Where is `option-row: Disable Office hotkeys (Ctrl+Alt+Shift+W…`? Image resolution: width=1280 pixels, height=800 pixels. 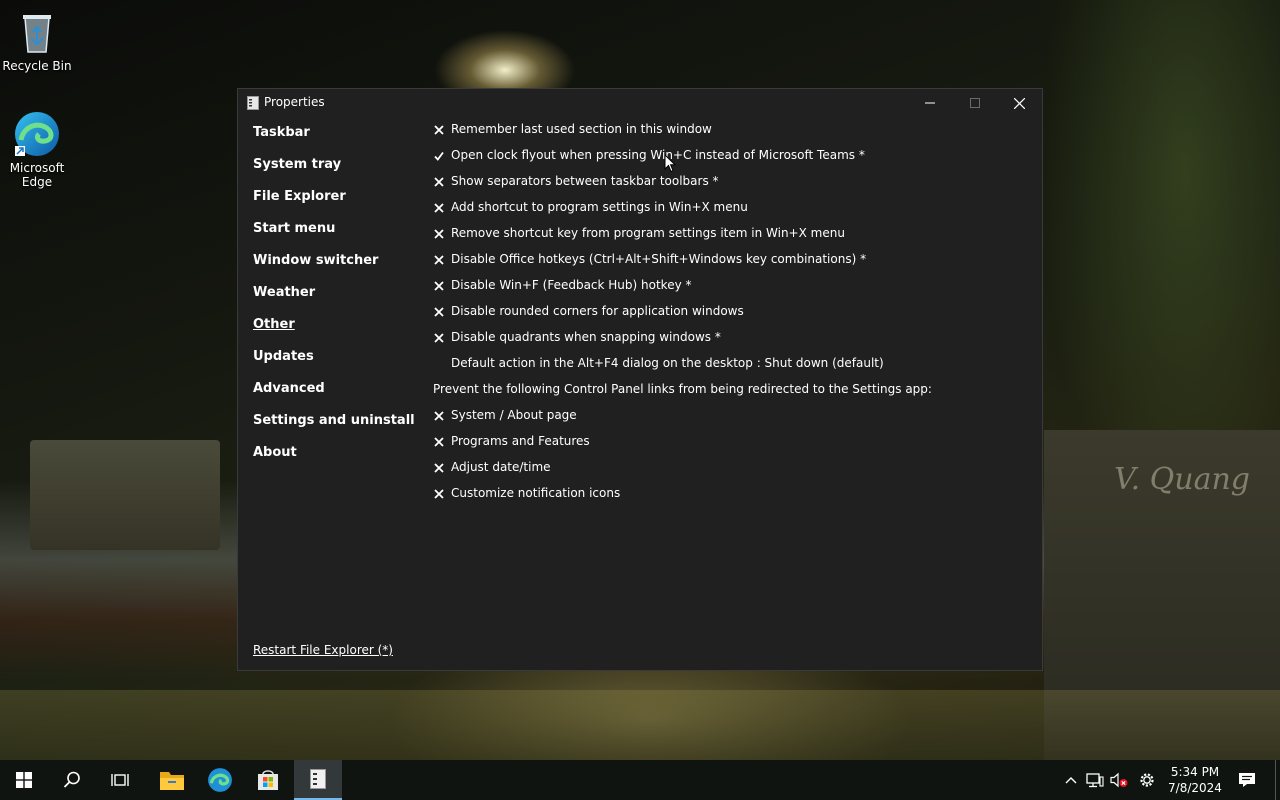 option-row: Disable Office hotkeys (Ctrl+Alt+Shift+W… is located at coordinates (732, 265).